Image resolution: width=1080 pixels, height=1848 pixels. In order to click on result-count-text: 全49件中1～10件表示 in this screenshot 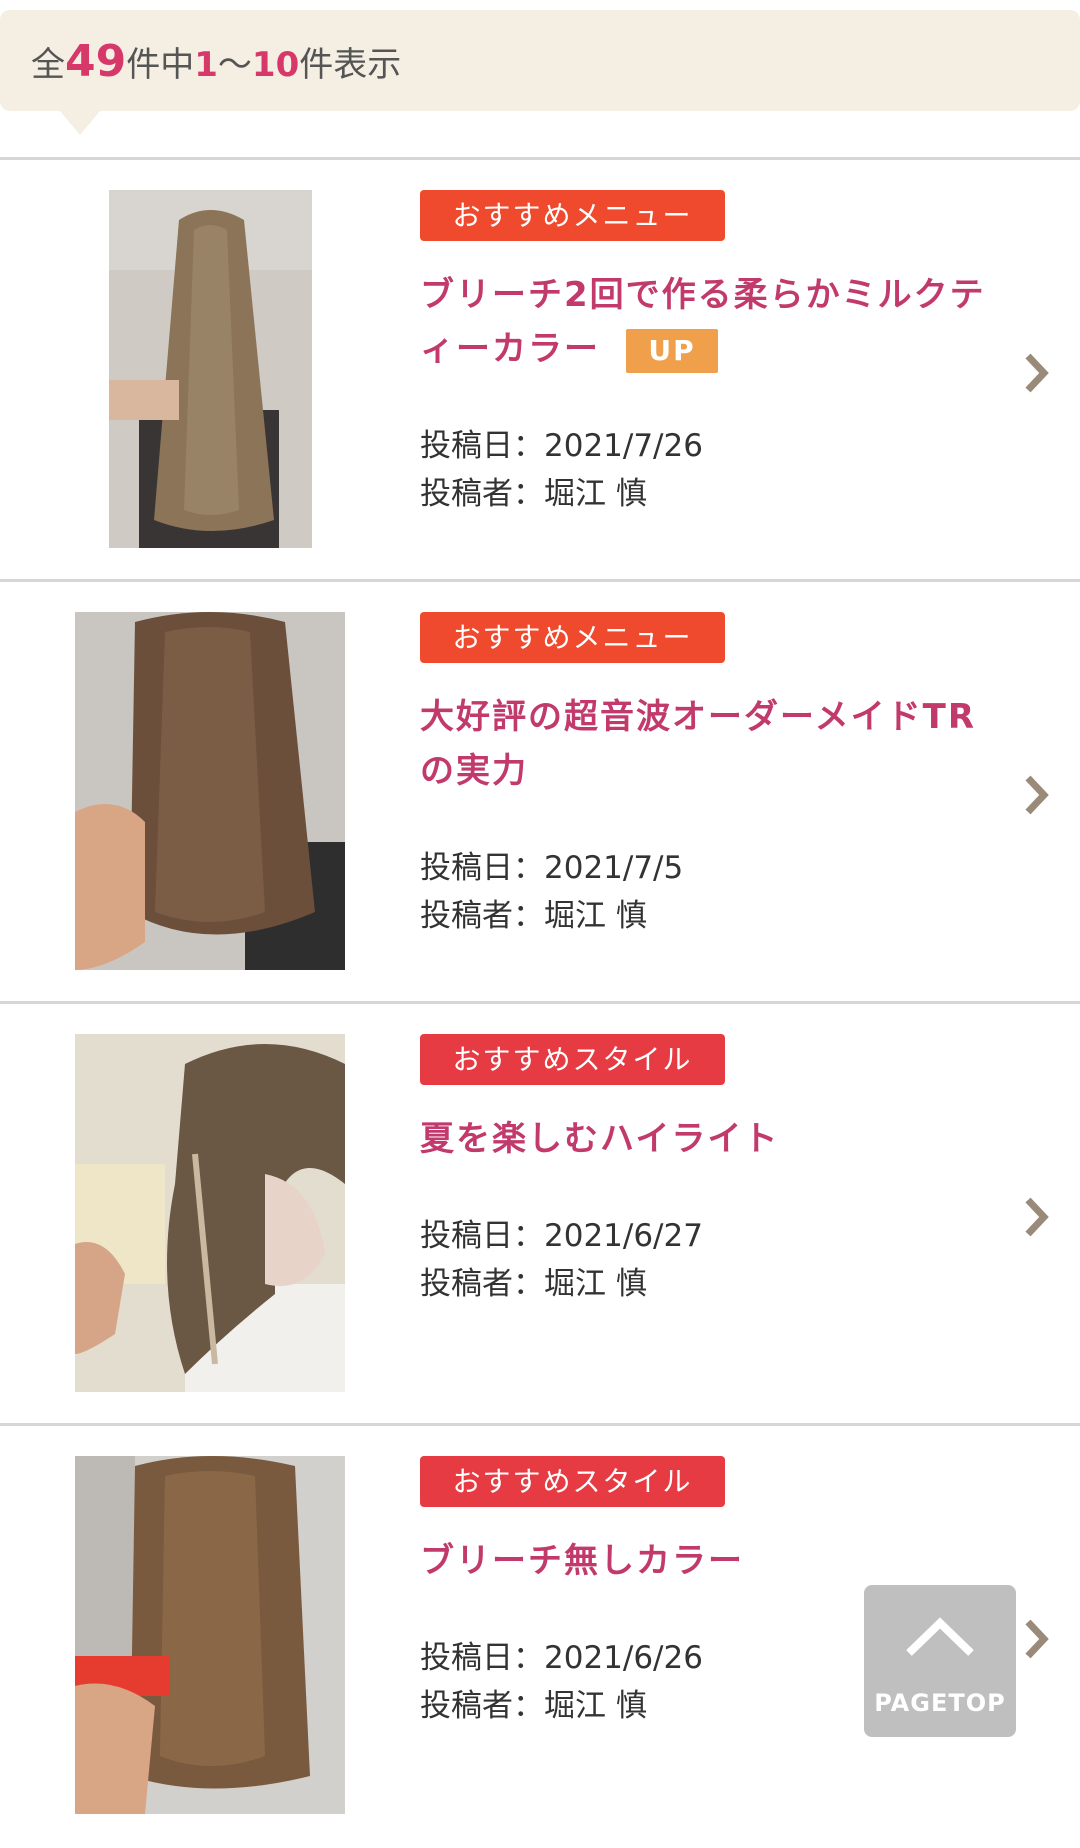, I will do `click(216, 63)`.